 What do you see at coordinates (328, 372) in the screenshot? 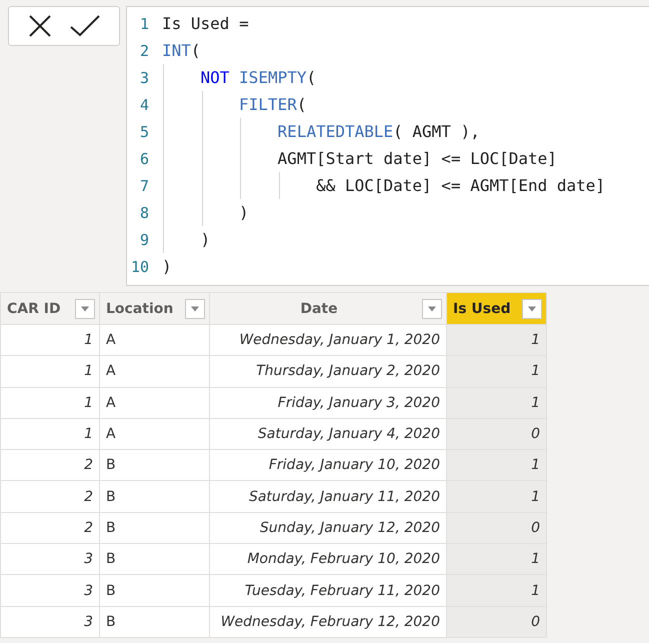
I see `table-cell: Thursday, January 2, 2020` at bounding box center [328, 372].